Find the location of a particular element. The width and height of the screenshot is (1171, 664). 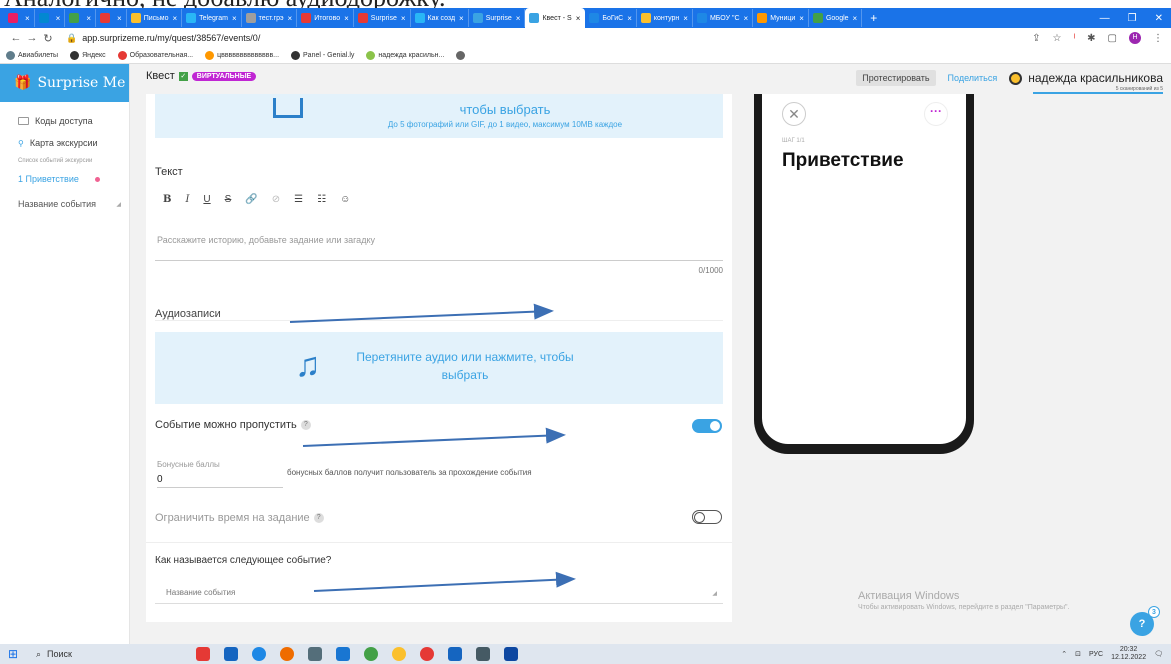

browser-tab: контурн × is located at coordinates (665, 18).